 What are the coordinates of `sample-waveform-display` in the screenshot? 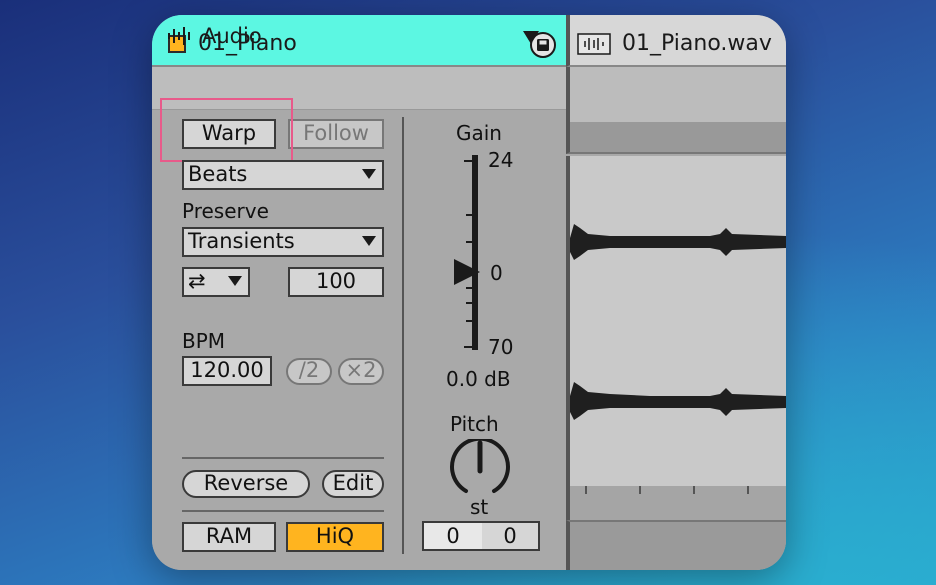 It's located at (676, 321).